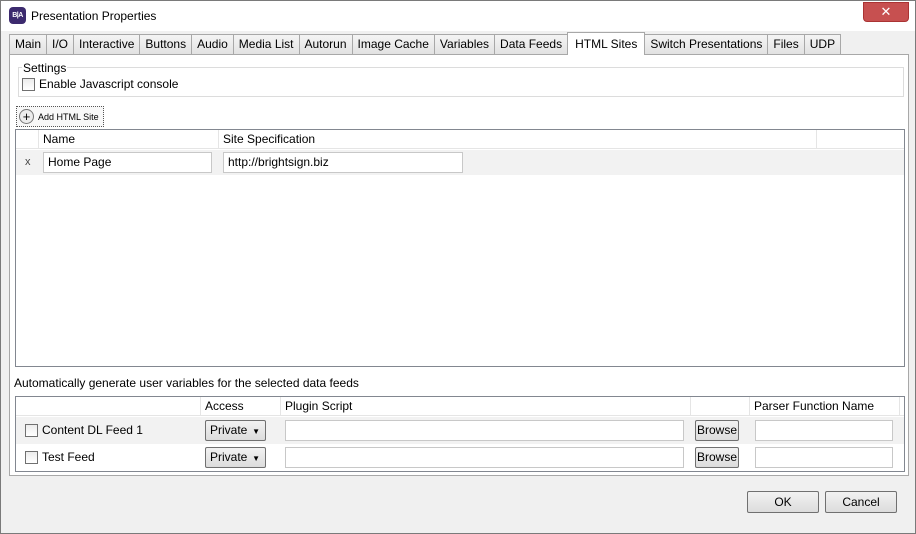 This screenshot has width=916, height=534. What do you see at coordinates (28, 162) in the screenshot?
I see `delete-row-icon: x` at bounding box center [28, 162].